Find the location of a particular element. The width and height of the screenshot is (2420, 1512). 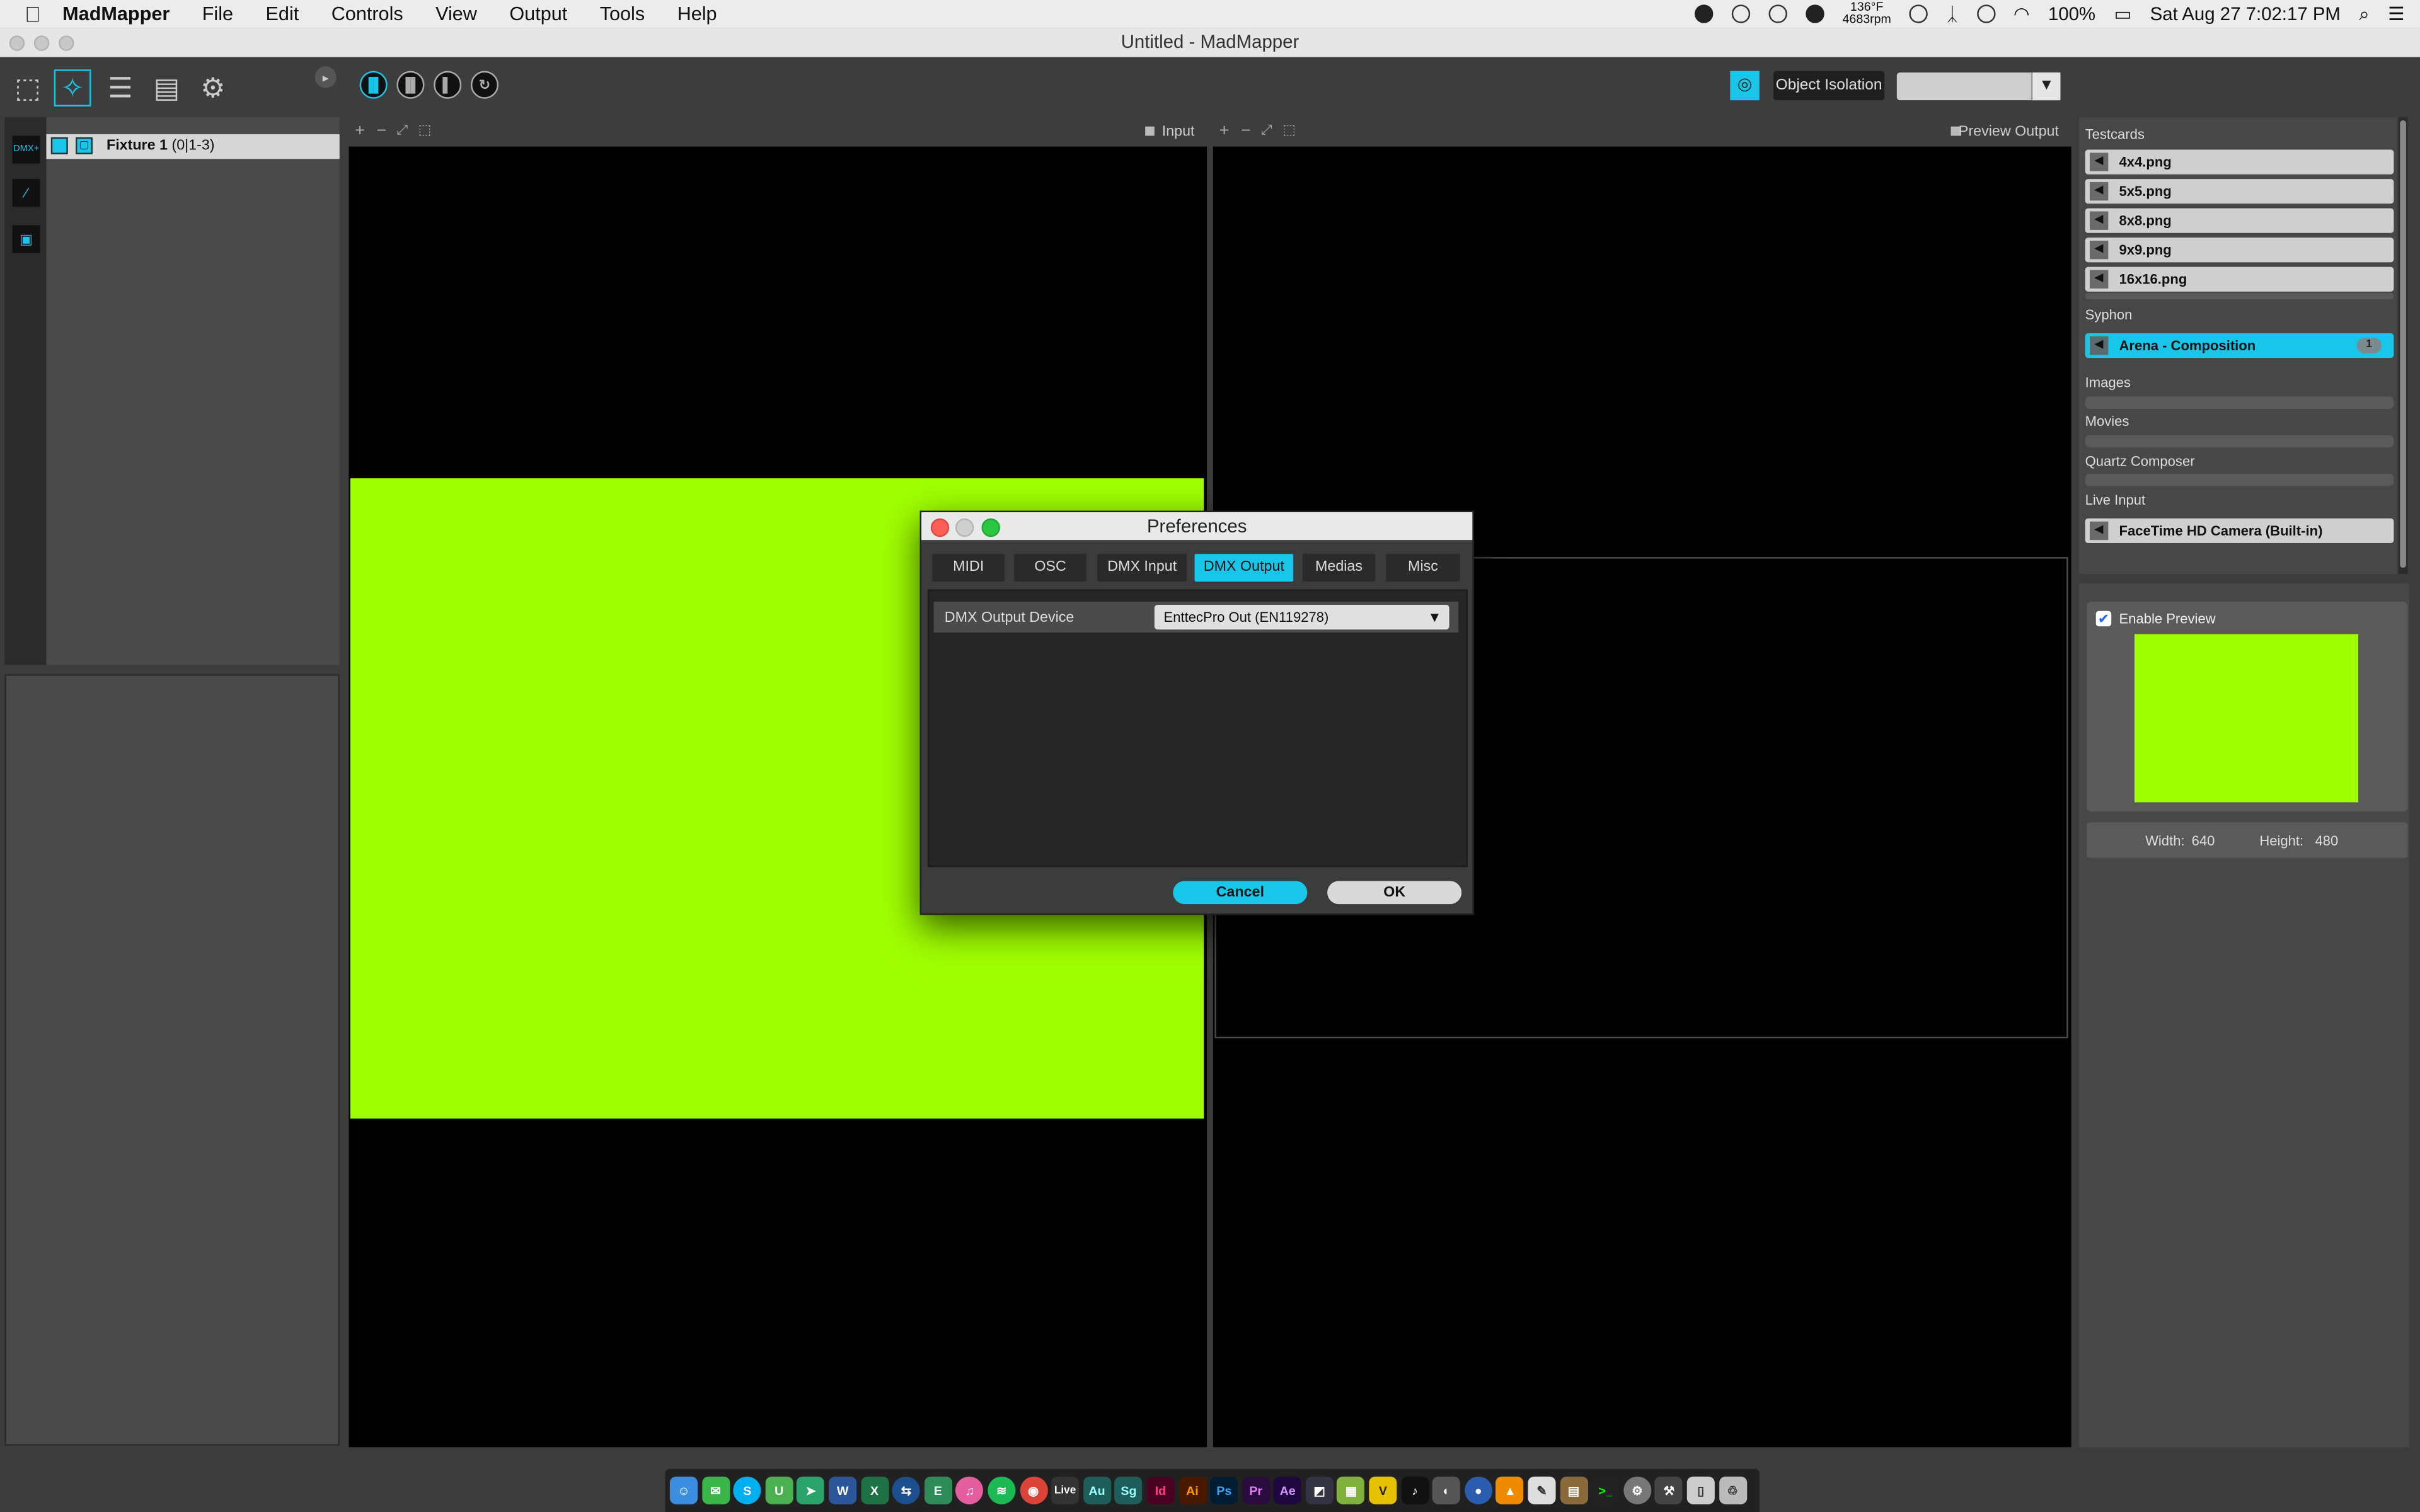

evernote-dock-icon: E is located at coordinates (938, 1490).